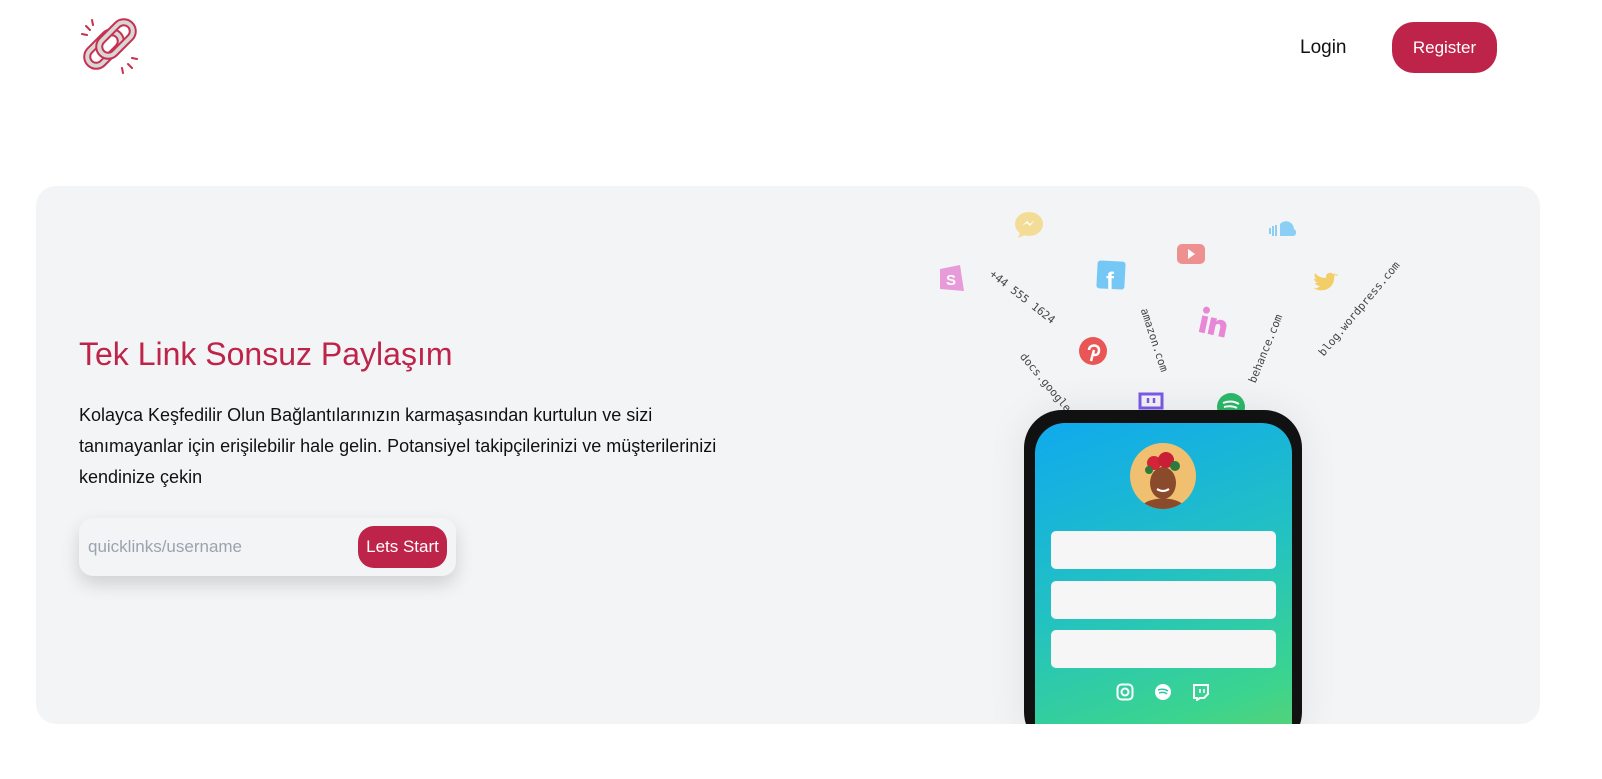 This screenshot has width=1602, height=779. I want to click on svg-text: S, so click(951, 280).